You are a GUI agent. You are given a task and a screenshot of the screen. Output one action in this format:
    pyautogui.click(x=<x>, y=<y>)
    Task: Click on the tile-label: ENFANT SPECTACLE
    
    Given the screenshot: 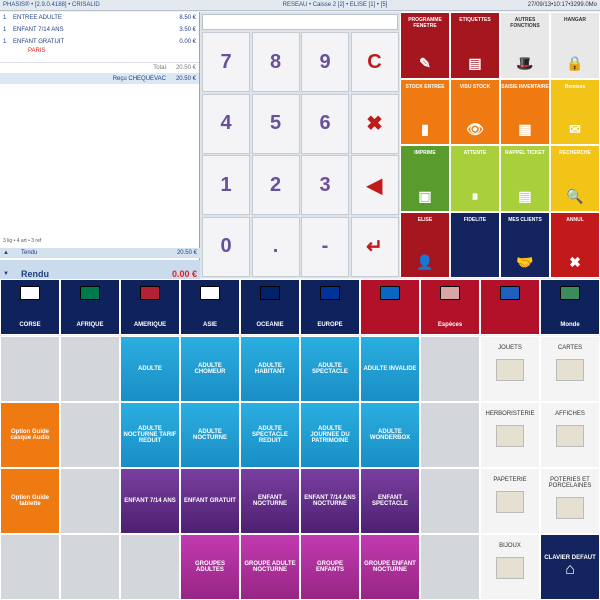 What is the action you would take?
    pyautogui.click(x=390, y=501)
    